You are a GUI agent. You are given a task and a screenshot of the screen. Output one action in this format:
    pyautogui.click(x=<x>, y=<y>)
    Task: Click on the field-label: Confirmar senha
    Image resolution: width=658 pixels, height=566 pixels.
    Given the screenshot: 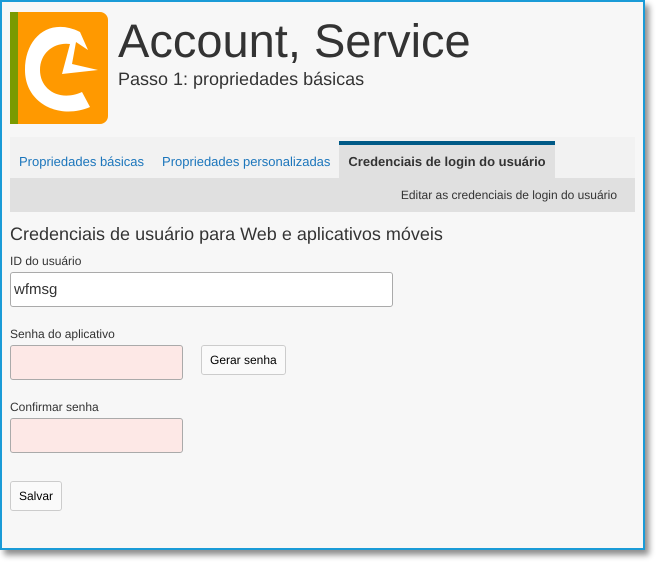 What is the action you would take?
    pyautogui.click(x=55, y=407)
    